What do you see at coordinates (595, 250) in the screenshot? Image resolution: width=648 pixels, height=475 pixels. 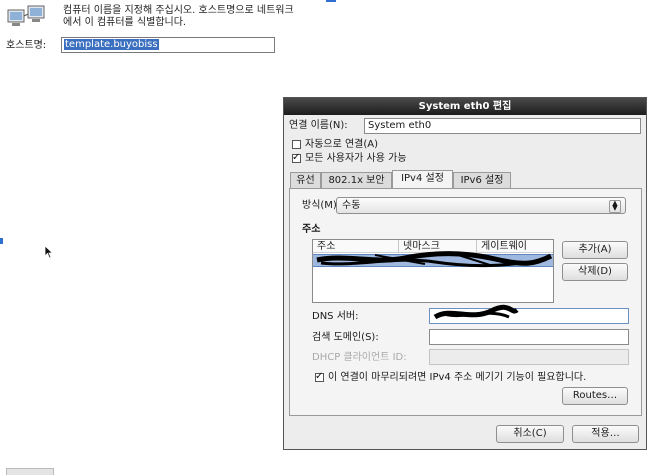 I see `add-address-button: 추가(A)` at bounding box center [595, 250].